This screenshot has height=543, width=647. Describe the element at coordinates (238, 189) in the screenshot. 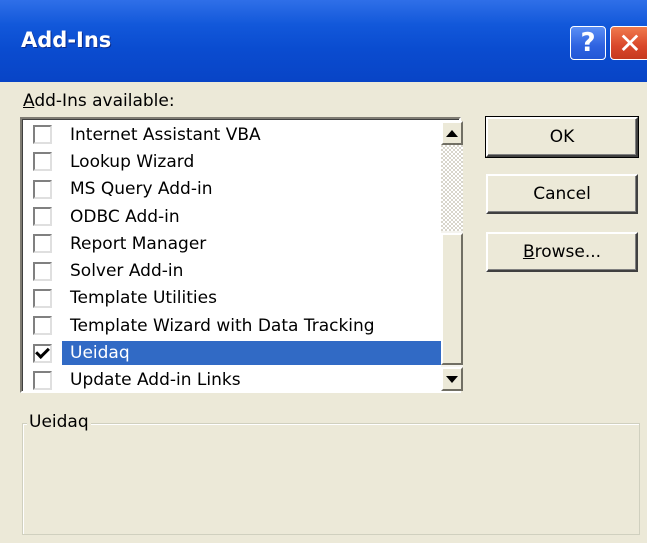

I see `list-item: MS Query Add-in` at that location.